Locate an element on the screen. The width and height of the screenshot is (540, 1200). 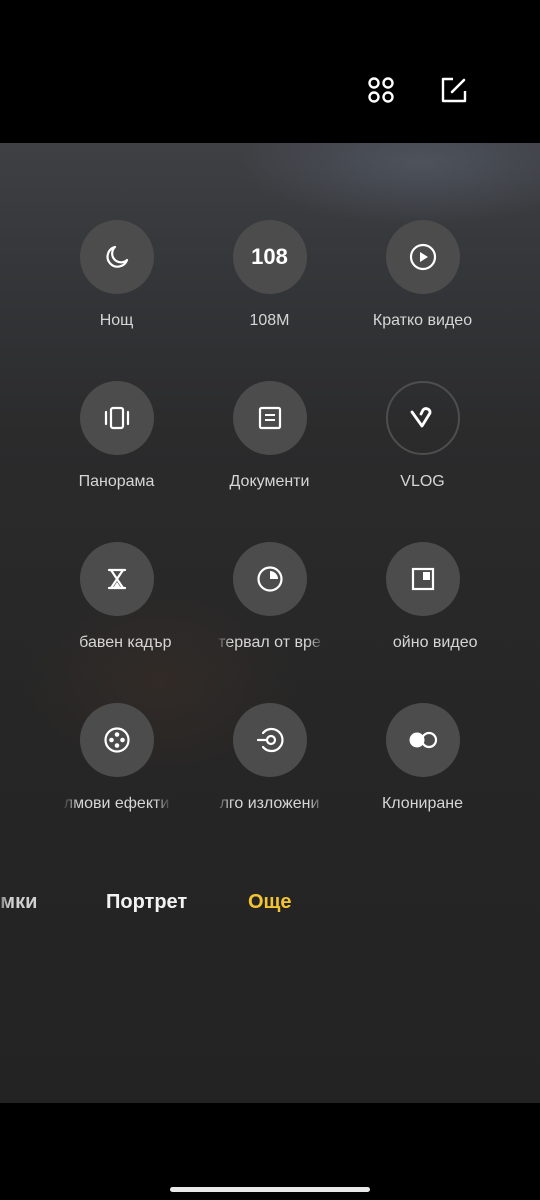
mode-dual-video: ойно видео is located at coordinates (422, 597).